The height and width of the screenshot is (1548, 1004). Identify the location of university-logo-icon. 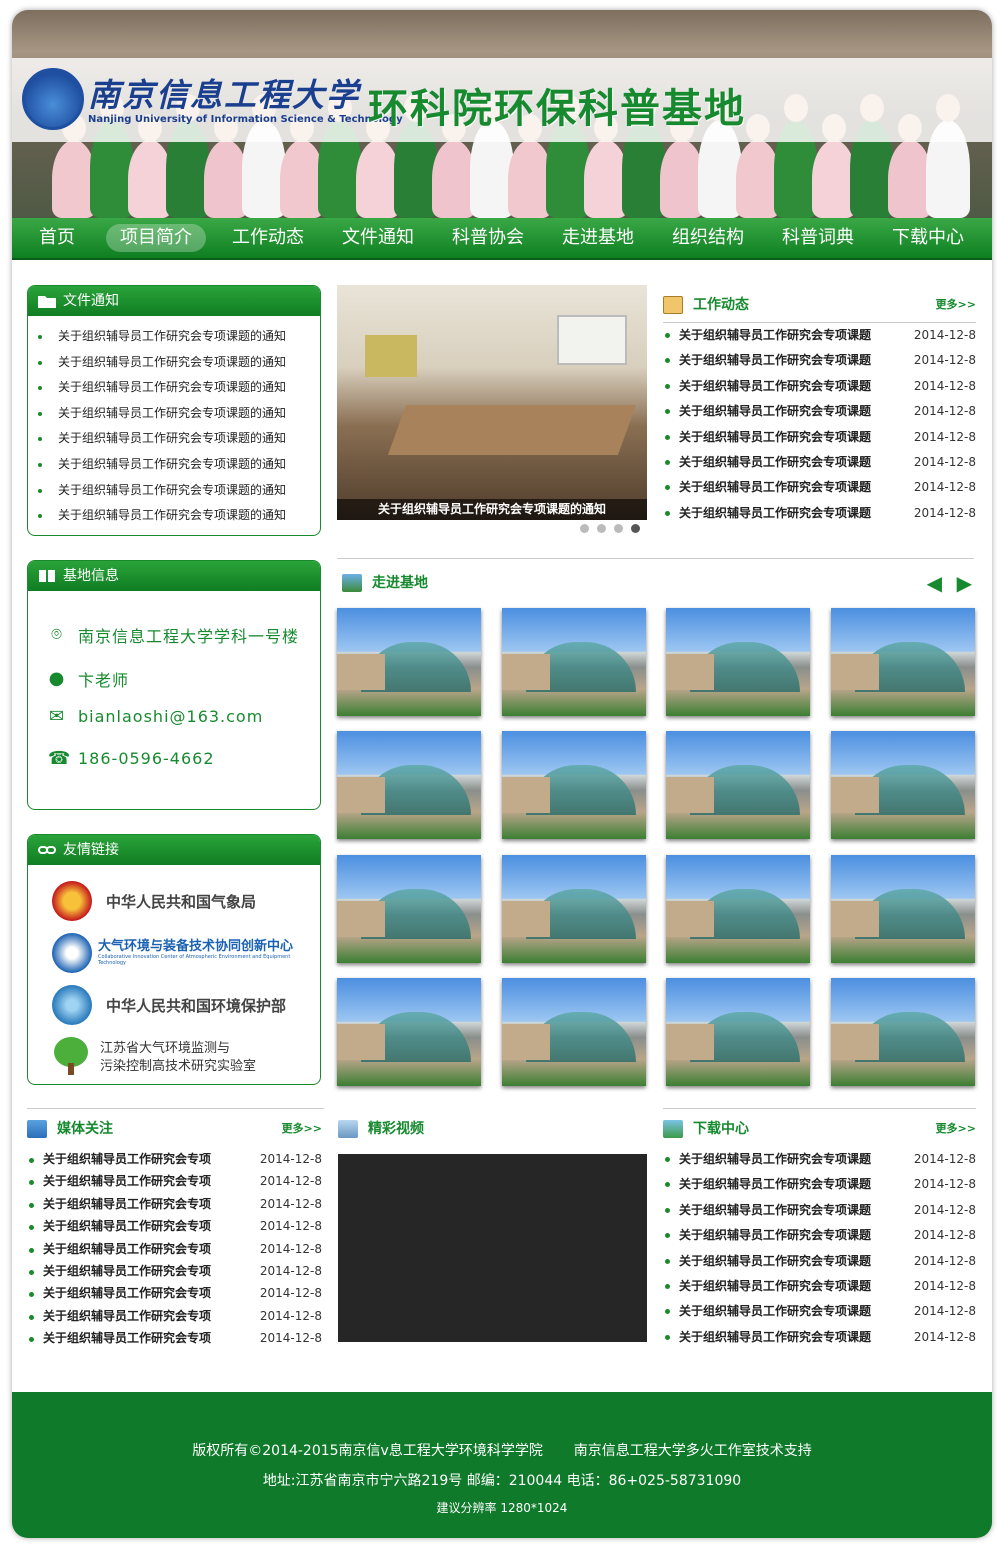
(53, 99).